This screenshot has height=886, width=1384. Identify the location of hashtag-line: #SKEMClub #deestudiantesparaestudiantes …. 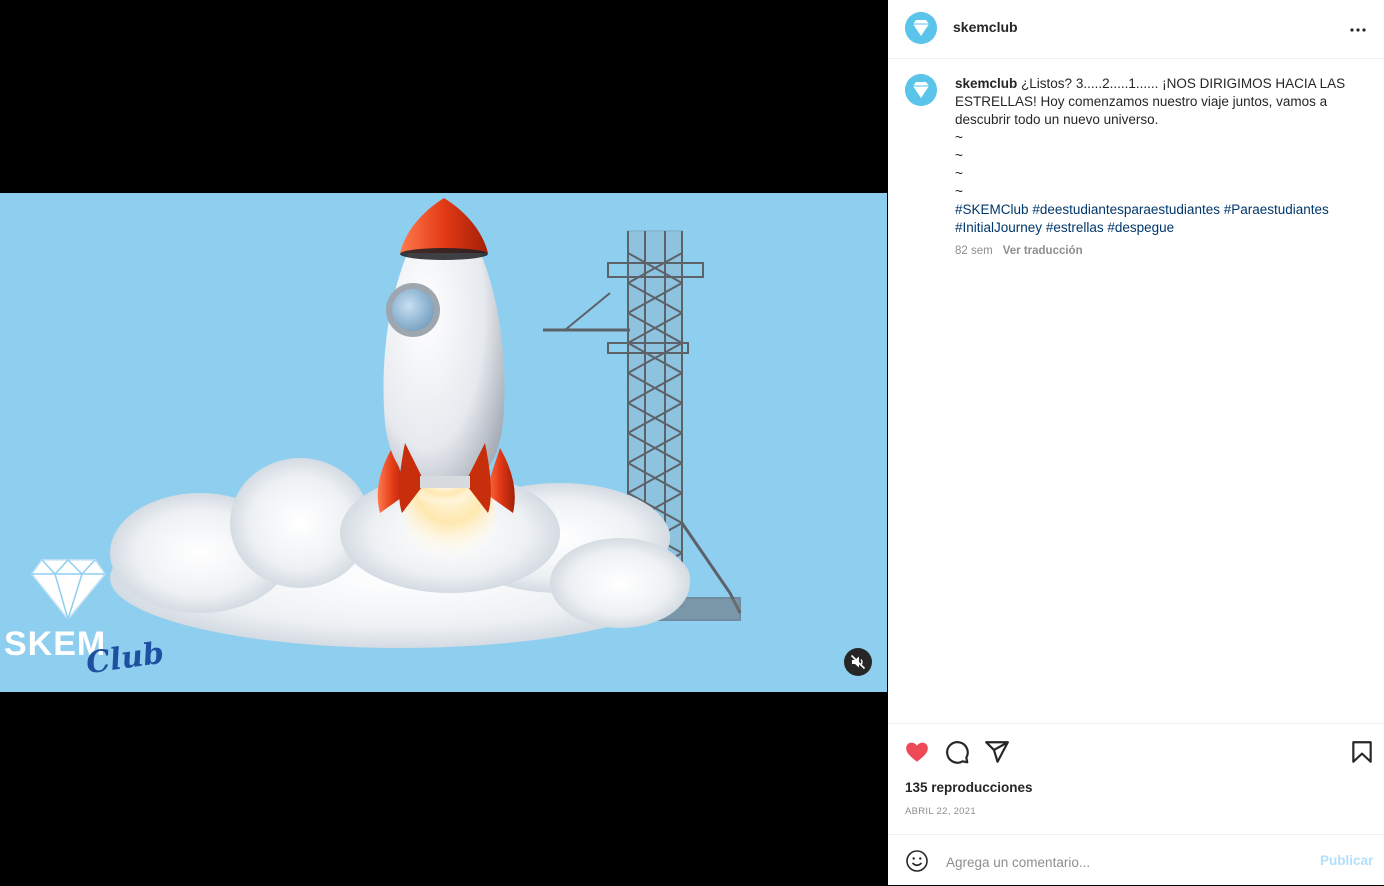
(1160, 210).